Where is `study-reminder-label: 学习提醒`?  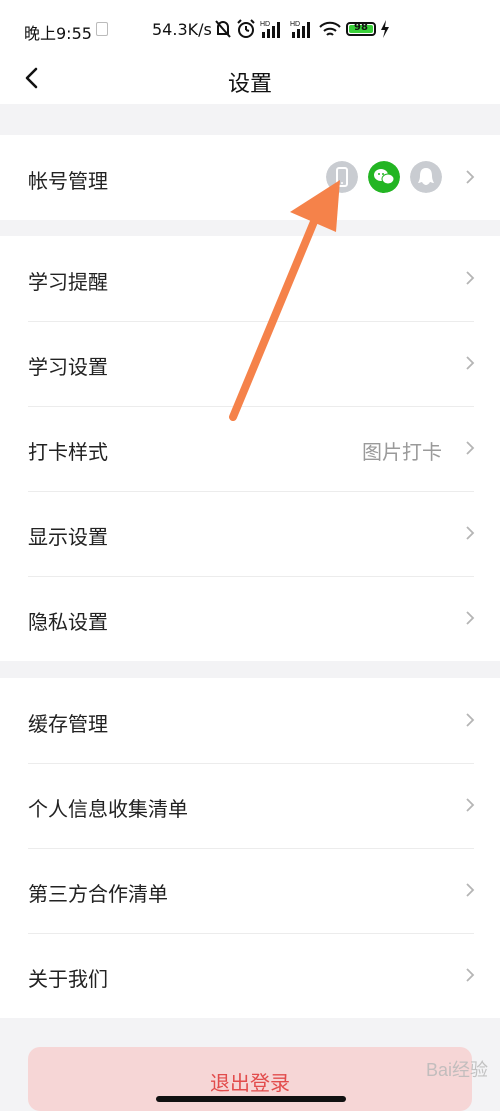 study-reminder-label: 学习提醒 is located at coordinates (68, 282).